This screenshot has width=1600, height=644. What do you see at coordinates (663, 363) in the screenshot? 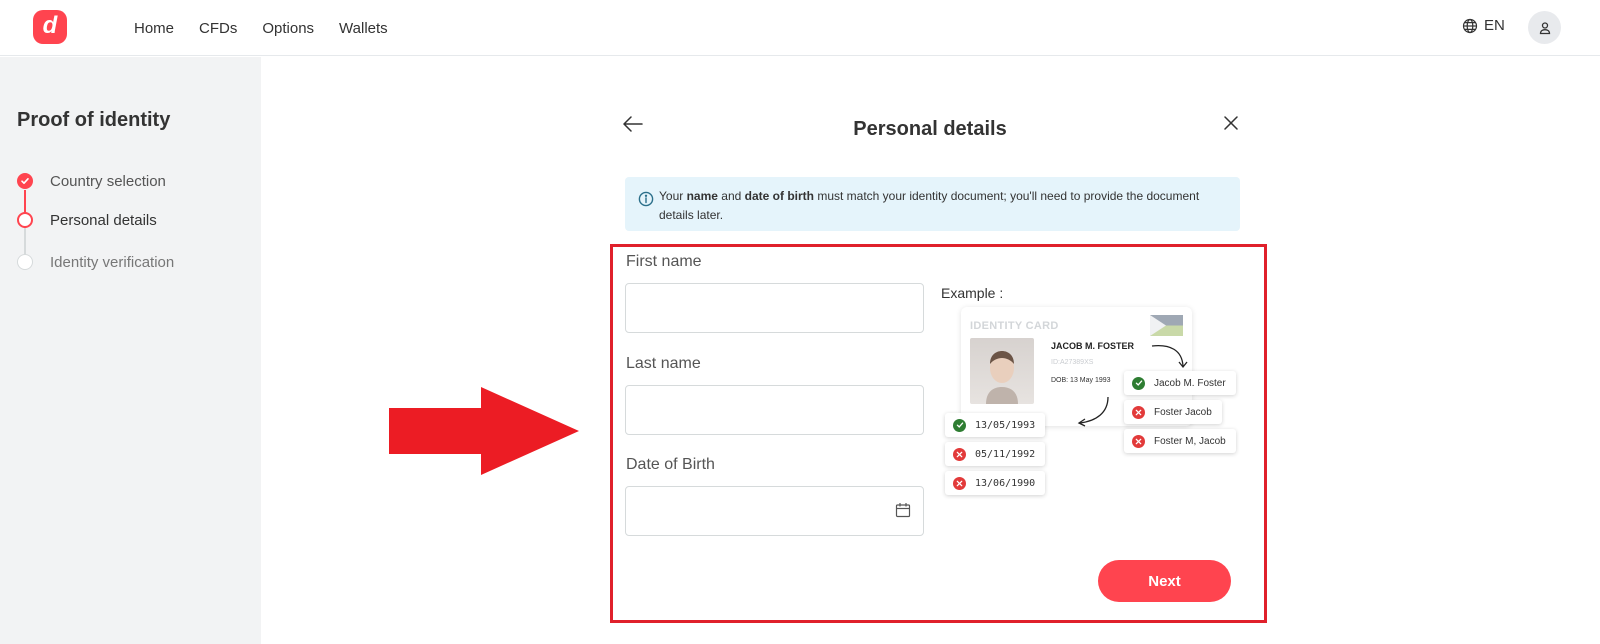
I see `last-name-label: Last name` at bounding box center [663, 363].